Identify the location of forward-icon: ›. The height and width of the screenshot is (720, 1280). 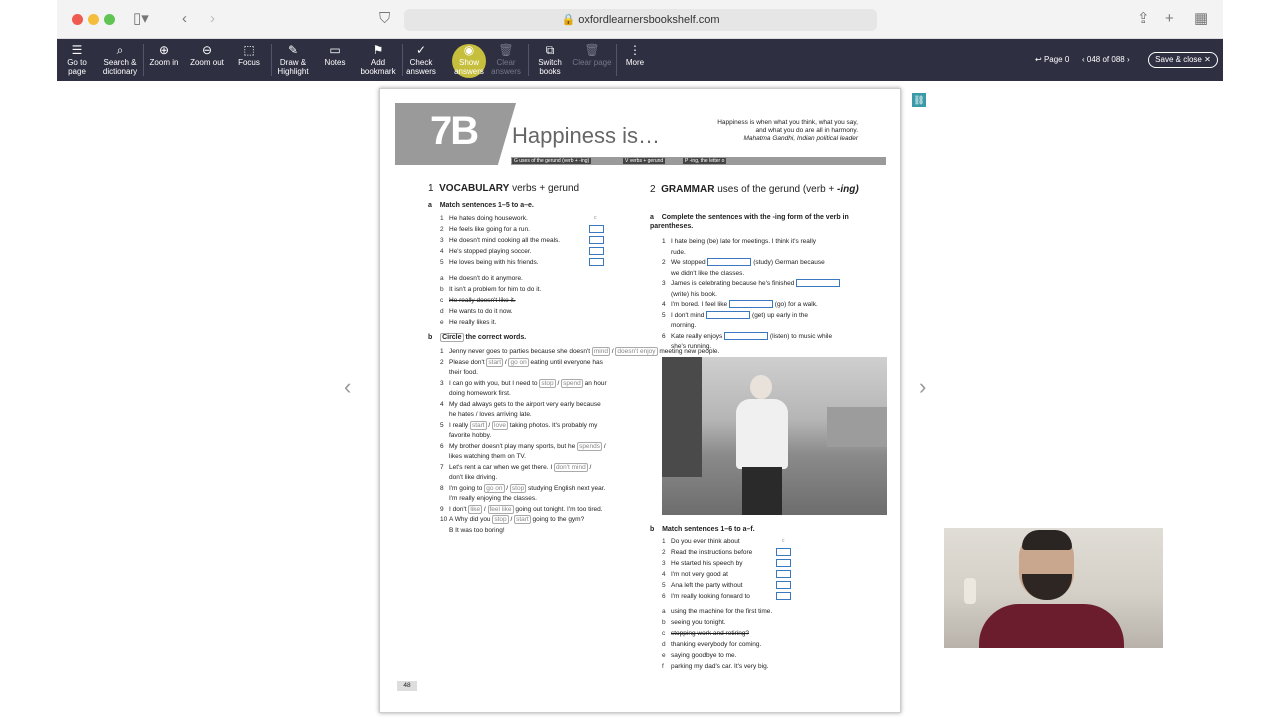
(212, 19).